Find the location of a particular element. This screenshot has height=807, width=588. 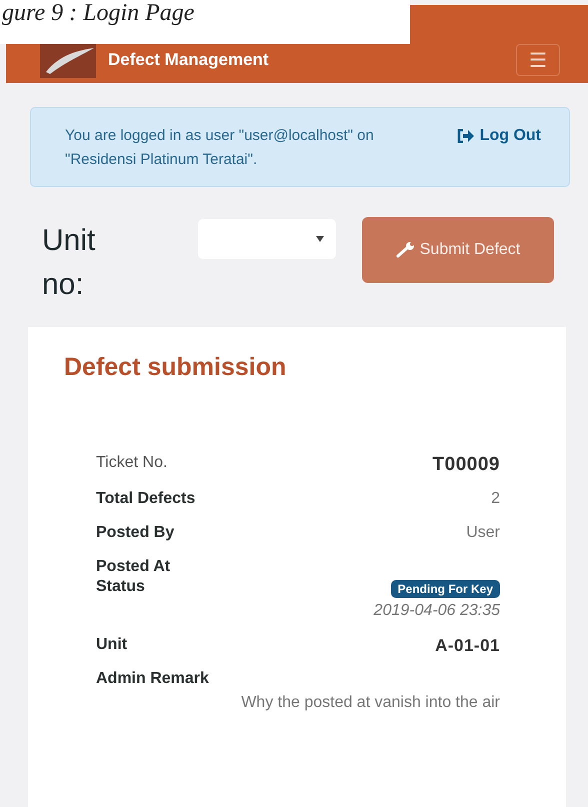

field-value: User is located at coordinates (483, 533).